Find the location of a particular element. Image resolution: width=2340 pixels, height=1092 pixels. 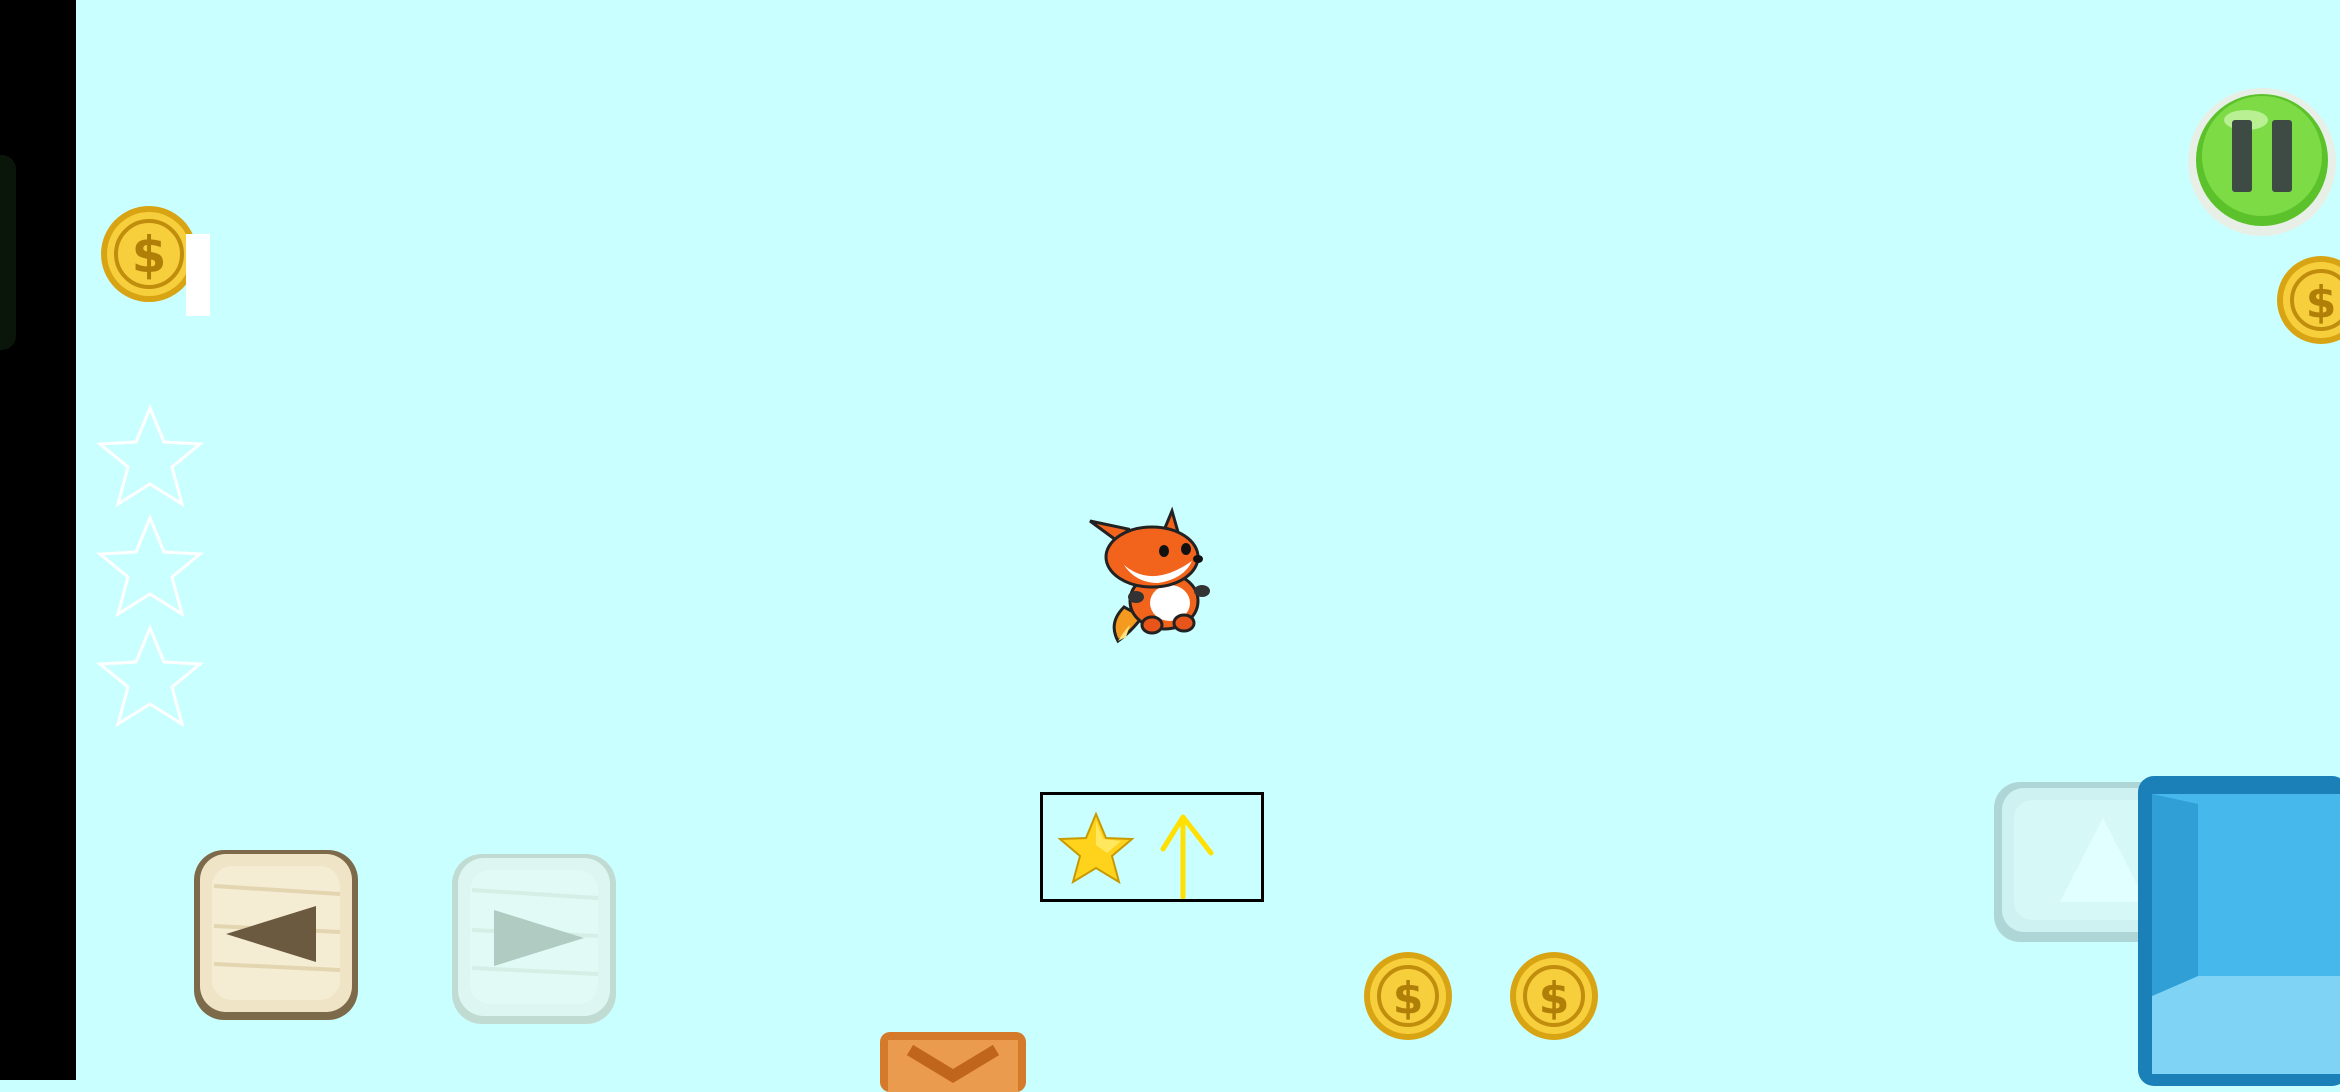

move-left-button is located at coordinates (276, 935).